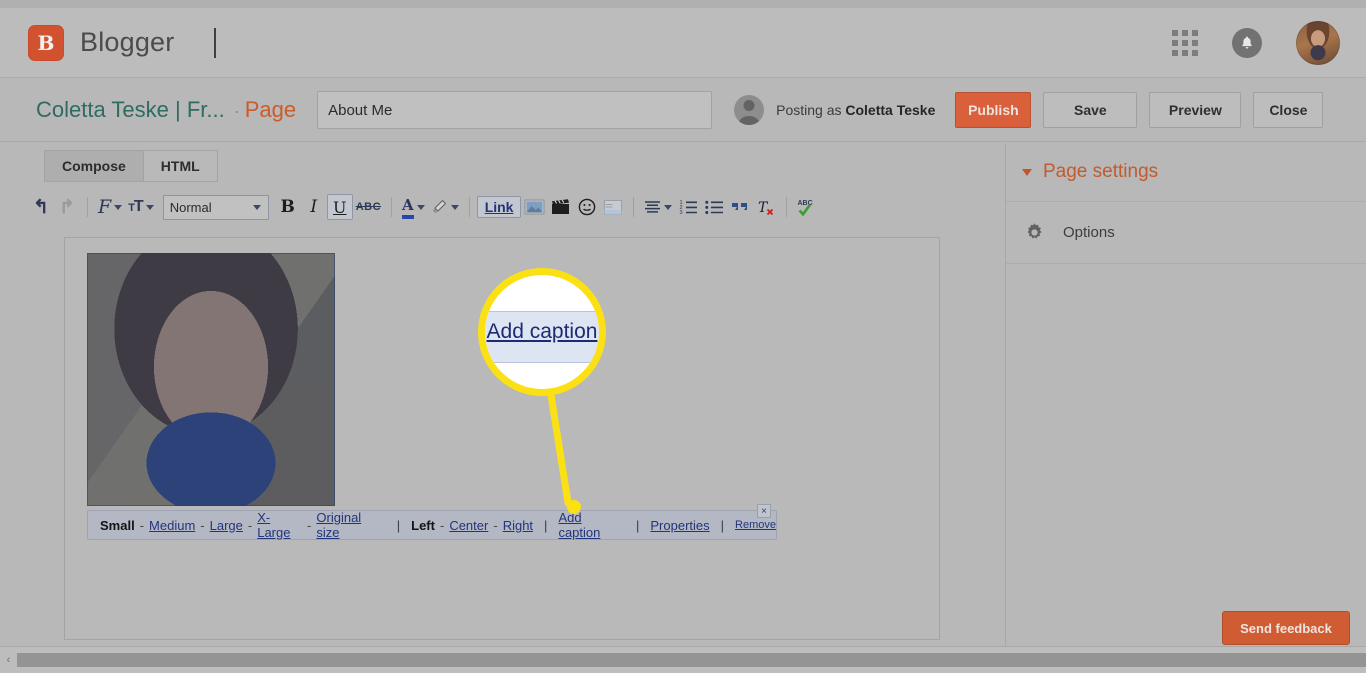  What do you see at coordinates (561, 207) in the screenshot?
I see `insert-video-icon` at bounding box center [561, 207].